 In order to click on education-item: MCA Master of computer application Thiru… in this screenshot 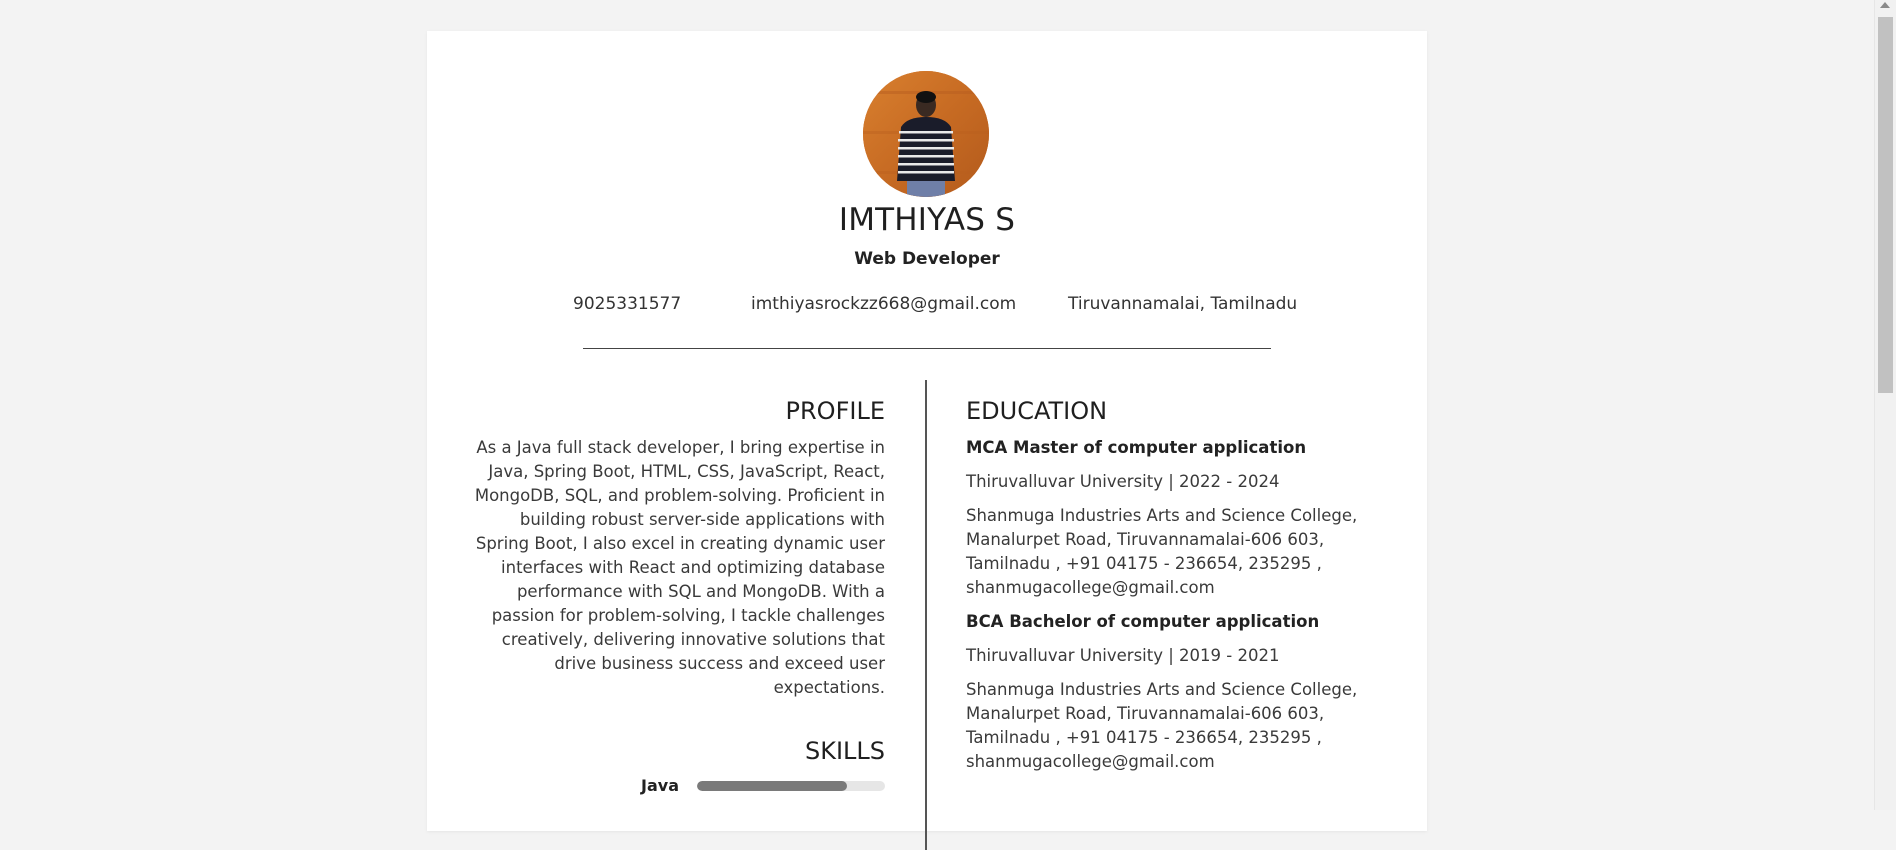, I will do `click(1166, 518)`.